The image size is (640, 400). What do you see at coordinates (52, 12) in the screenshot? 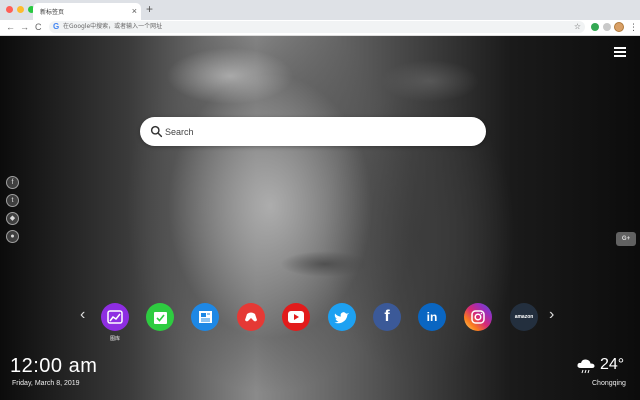
I see `tab-title: 新标签页` at bounding box center [52, 12].